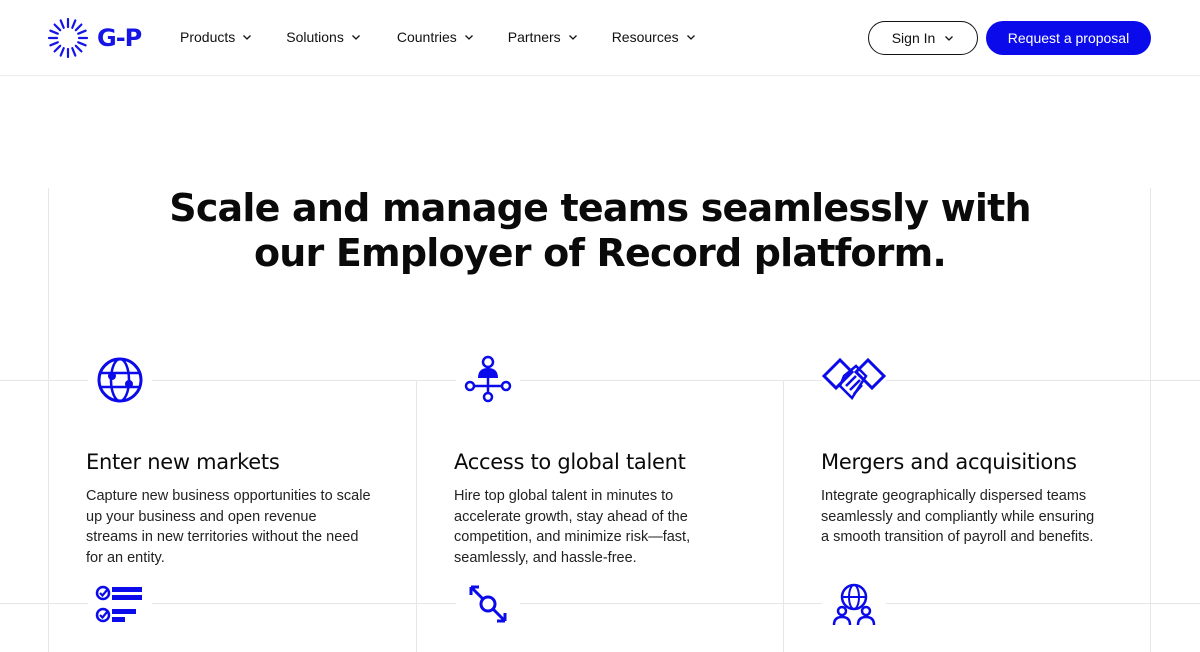 This screenshot has width=1200, height=652. I want to click on nav-item-partners: Partners, so click(543, 37).